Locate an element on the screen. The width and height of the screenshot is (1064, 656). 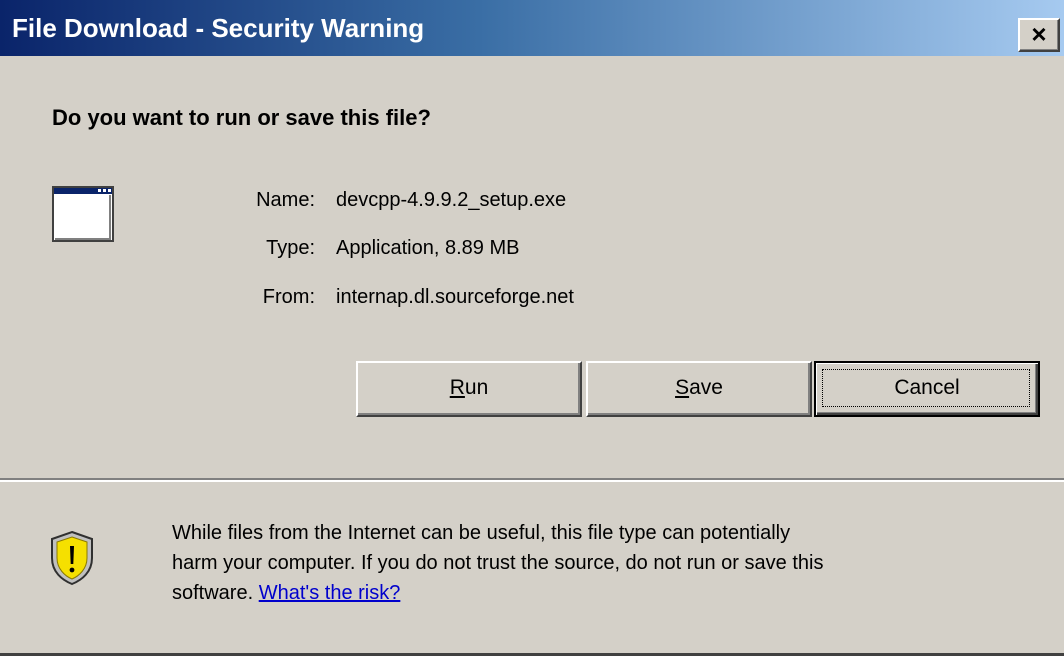
whats-the-risk-link: What's the risk? is located at coordinates (330, 593).